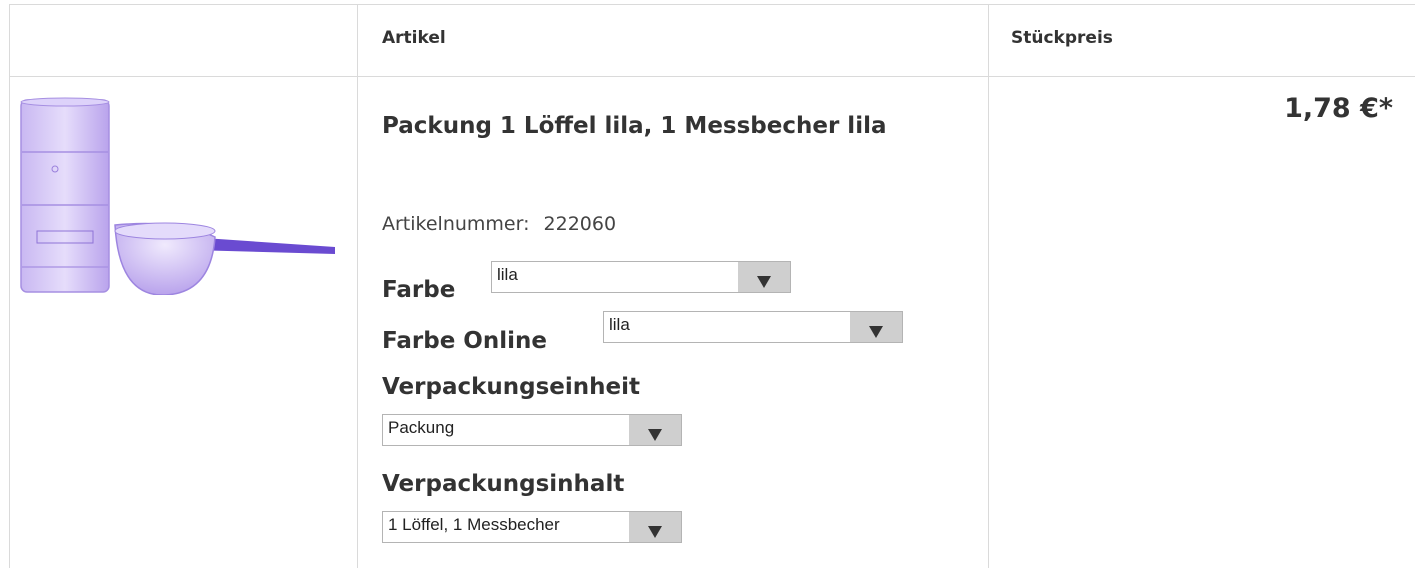 This screenshot has width=1415, height=568. Describe the element at coordinates (456, 224) in the screenshot. I see `article-number-label: Artikelnummer:` at that location.